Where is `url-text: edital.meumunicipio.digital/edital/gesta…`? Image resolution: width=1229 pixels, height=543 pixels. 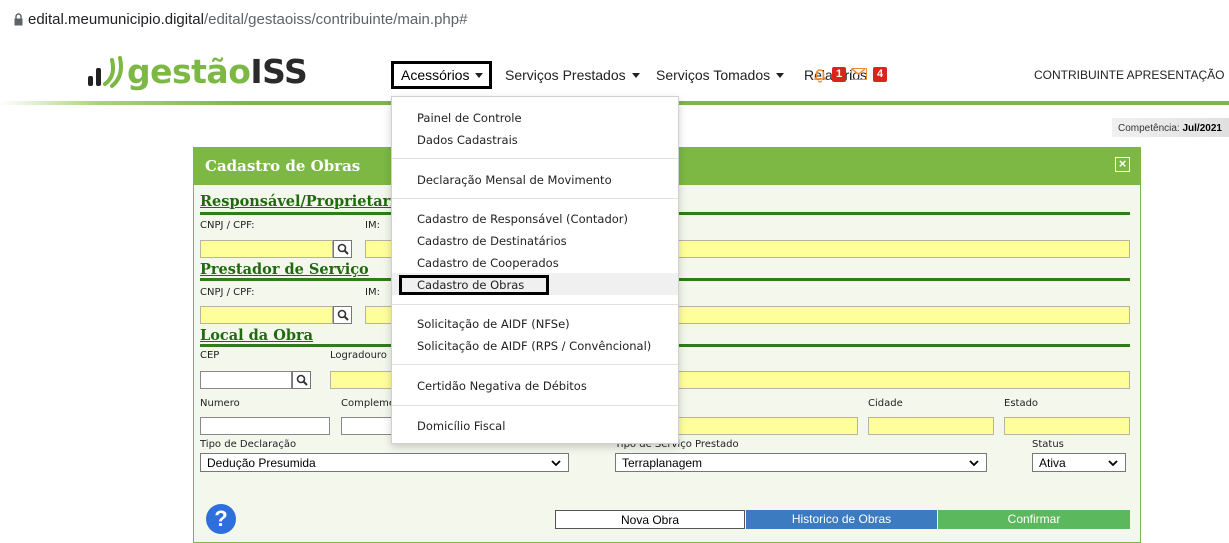
url-text: edital.meumunicipio.digital/edital/gesta… is located at coordinates (247, 19).